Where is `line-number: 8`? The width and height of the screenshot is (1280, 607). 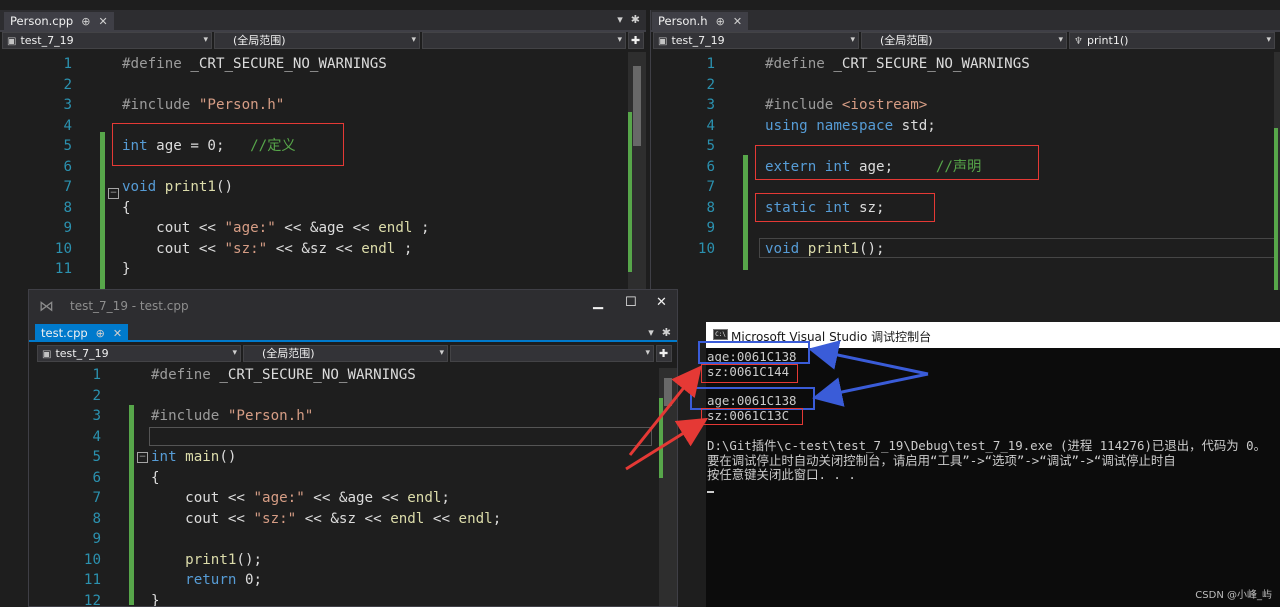 line-number: 8 is located at coordinates (67, 207).